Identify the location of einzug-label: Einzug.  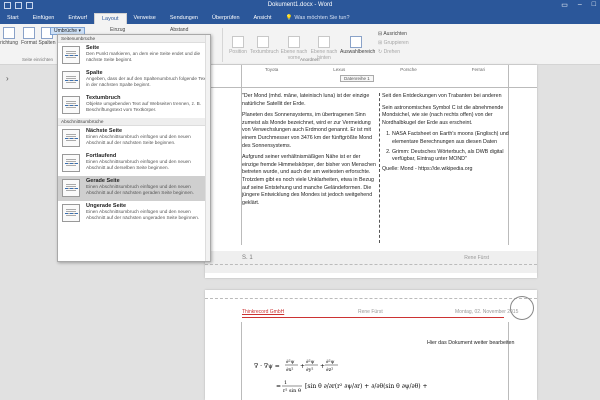
(118, 30).